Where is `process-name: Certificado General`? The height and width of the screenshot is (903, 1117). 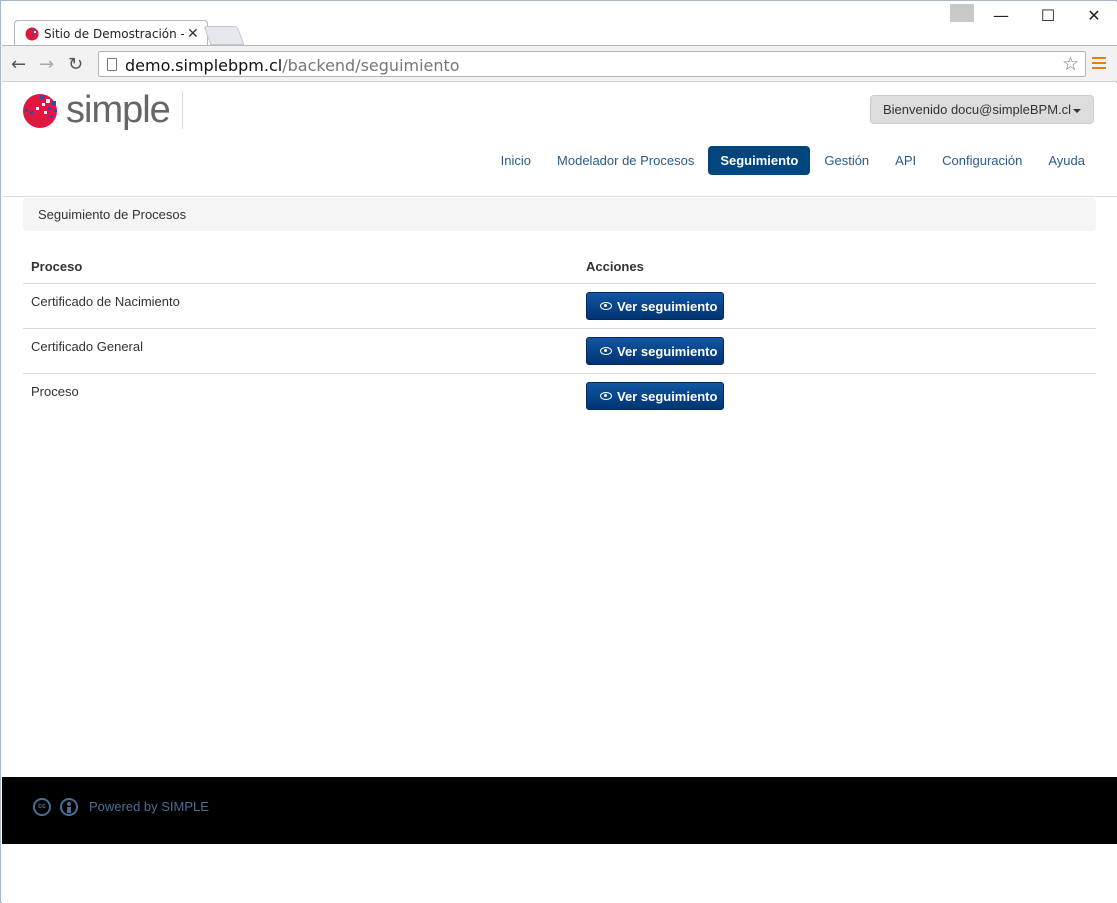
process-name: Certificado General is located at coordinates (87, 346).